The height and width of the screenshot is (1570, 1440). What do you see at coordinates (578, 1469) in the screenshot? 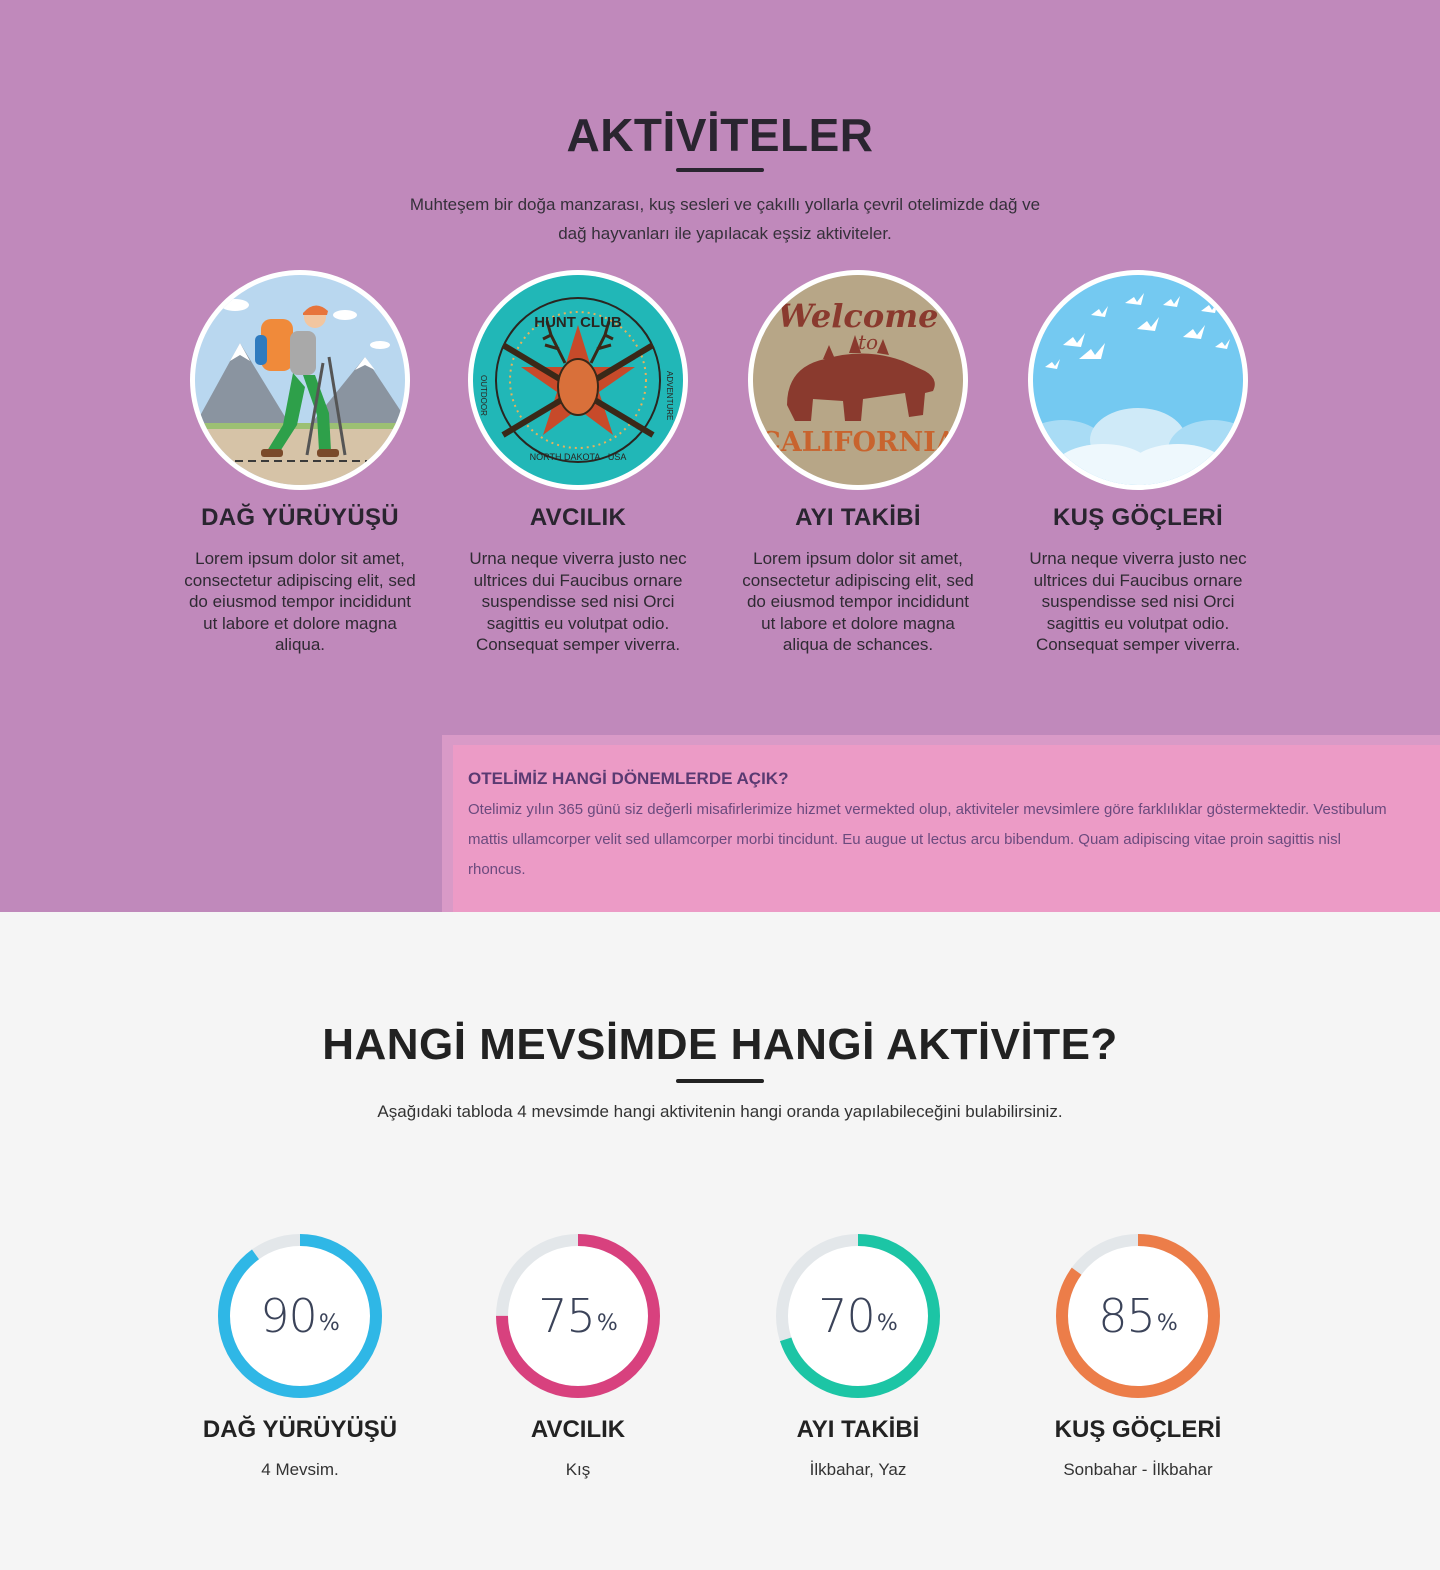
I see `stat-season: Kış` at bounding box center [578, 1469].